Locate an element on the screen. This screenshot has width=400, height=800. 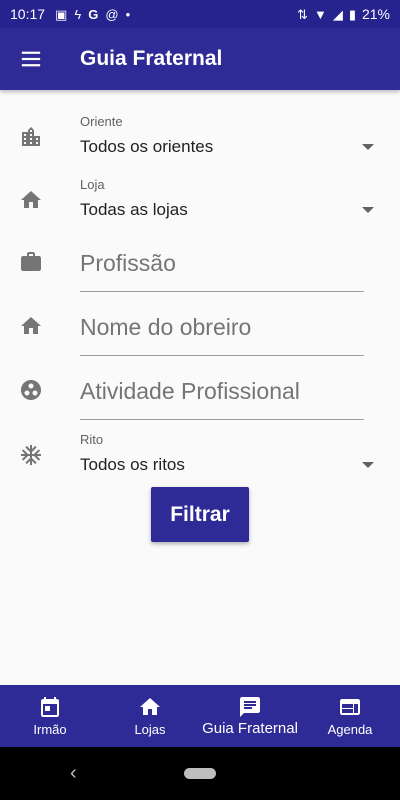
google-icon: G is located at coordinates (93, 14).